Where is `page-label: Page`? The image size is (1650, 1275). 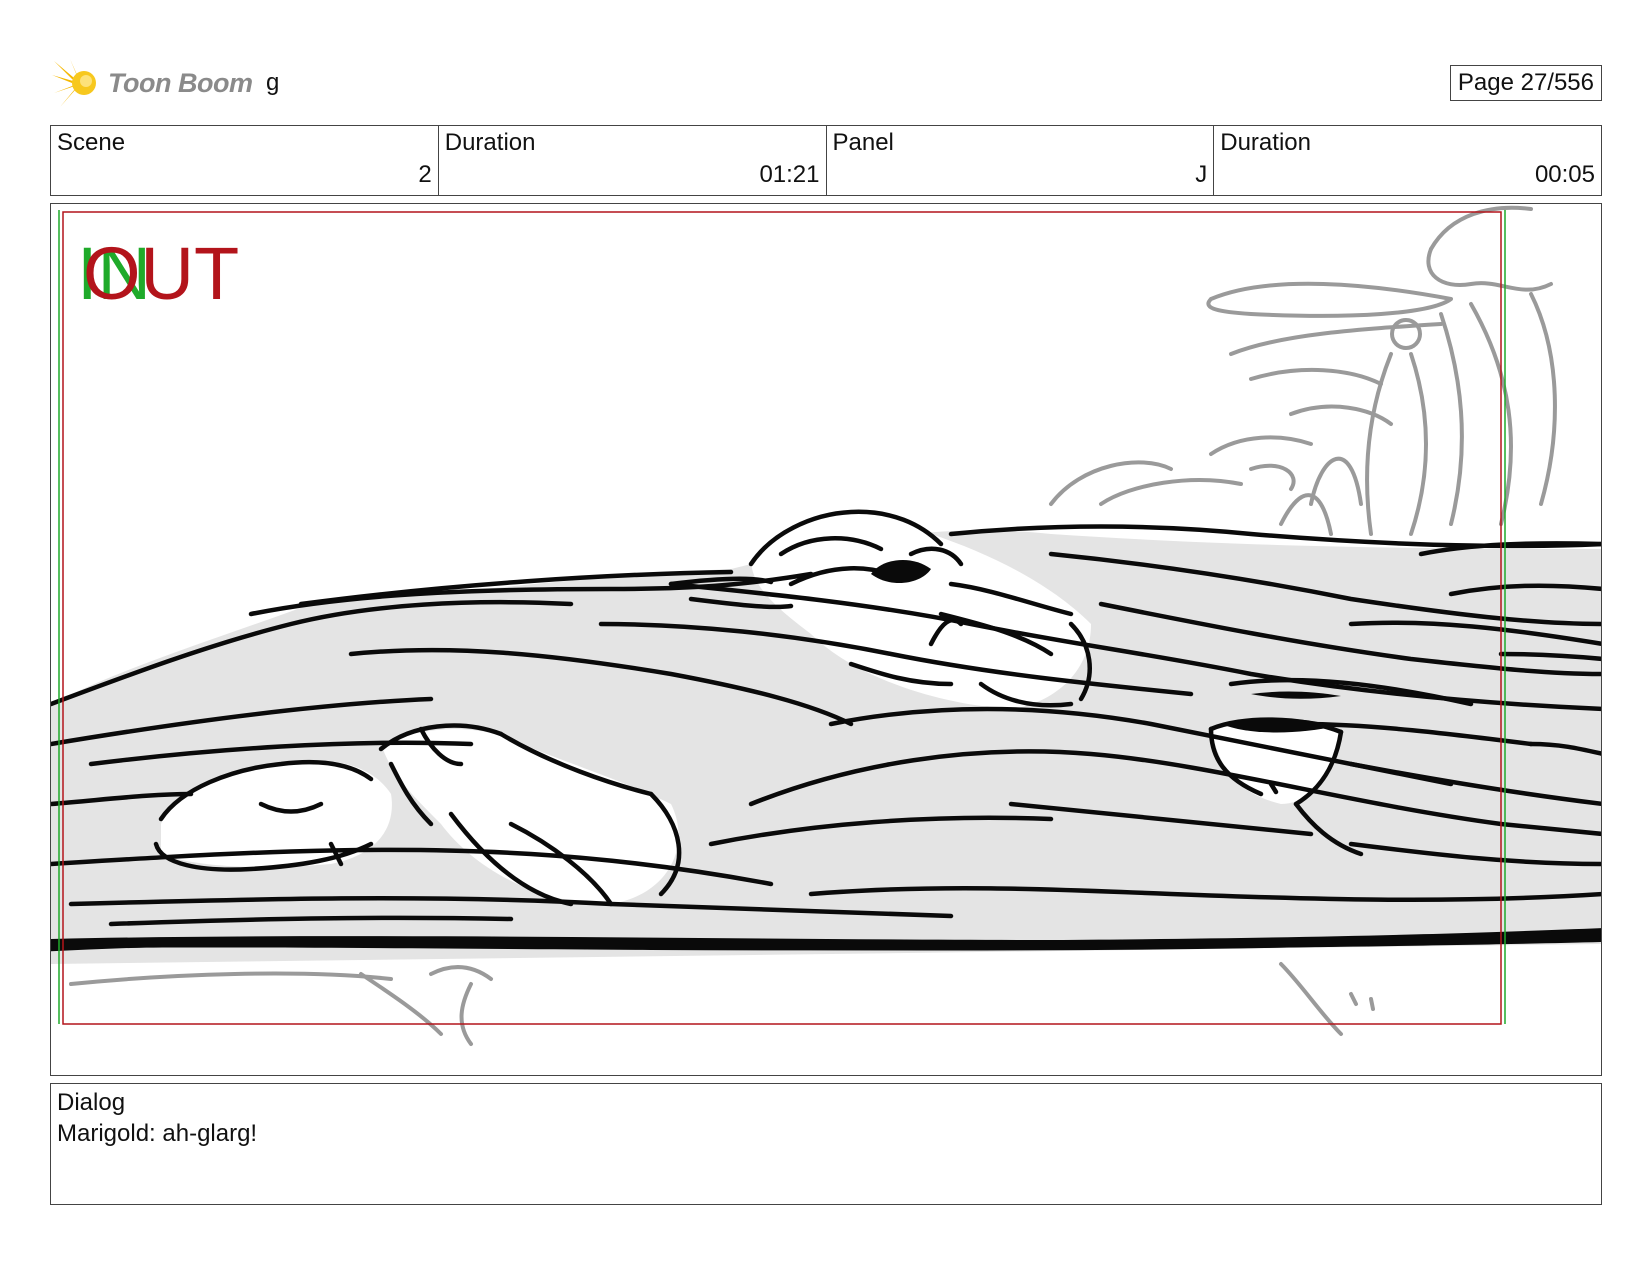
page-label: Page is located at coordinates (1485, 82).